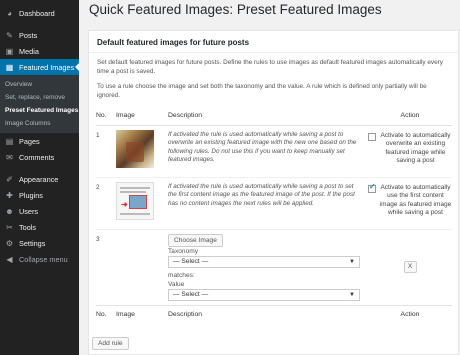 This screenshot has height=355, width=460. I want to click on menu-label: Featured Images, so click(47, 67).